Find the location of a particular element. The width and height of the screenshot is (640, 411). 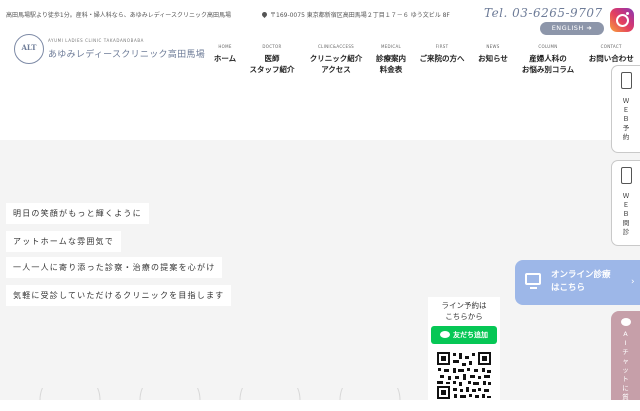

line-reservation-box: ライン予約は こちらから 友だち追加 is located at coordinates (464, 348).